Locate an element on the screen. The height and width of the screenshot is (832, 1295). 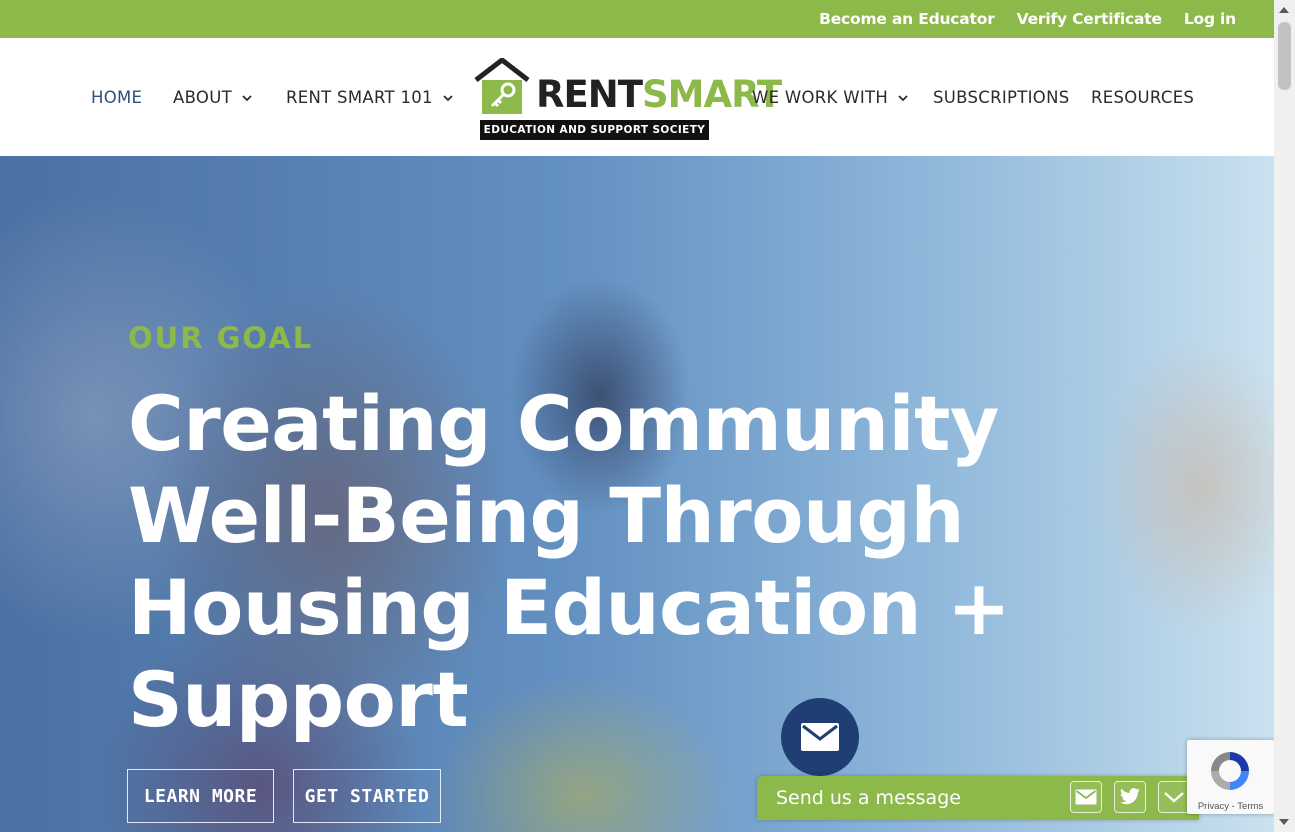
nav-home: HOME is located at coordinates (116, 97).